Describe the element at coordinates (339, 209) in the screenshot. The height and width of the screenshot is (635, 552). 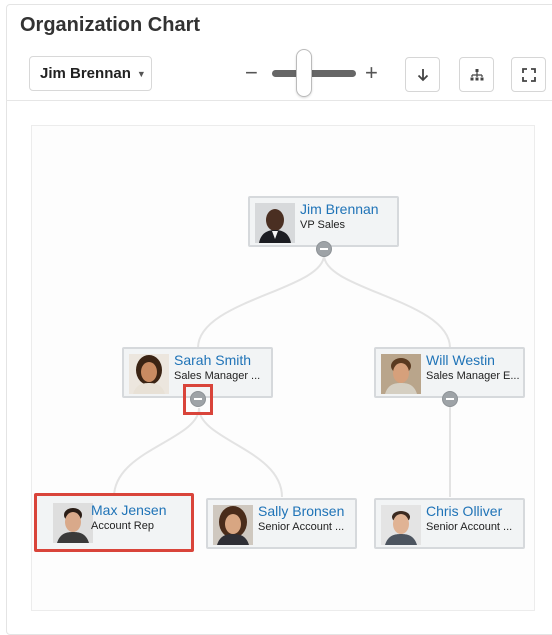
I see `node-name: Jim Brennan` at that location.